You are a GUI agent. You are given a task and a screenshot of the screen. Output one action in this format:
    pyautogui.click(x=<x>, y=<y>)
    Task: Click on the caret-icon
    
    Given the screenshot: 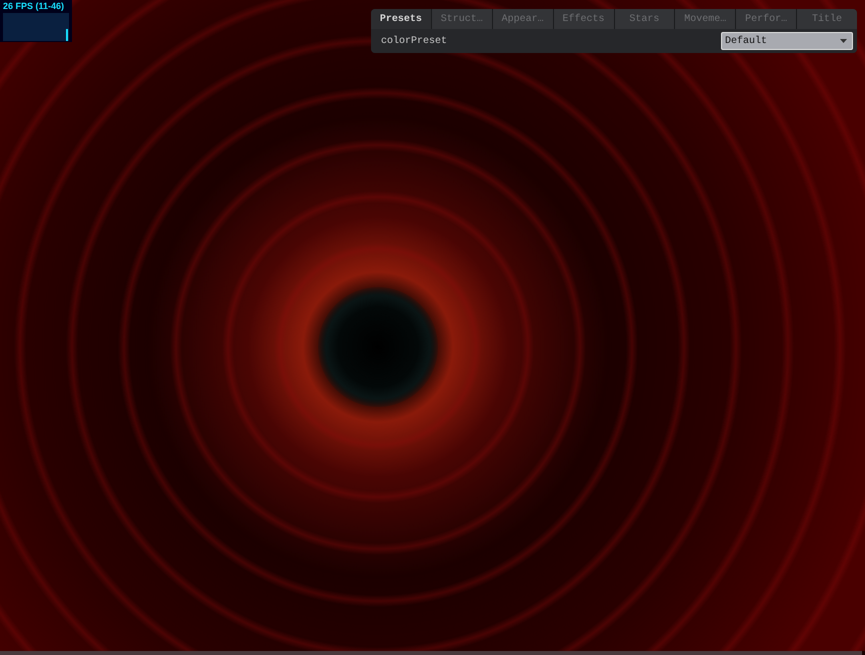 What is the action you would take?
    pyautogui.click(x=843, y=41)
    